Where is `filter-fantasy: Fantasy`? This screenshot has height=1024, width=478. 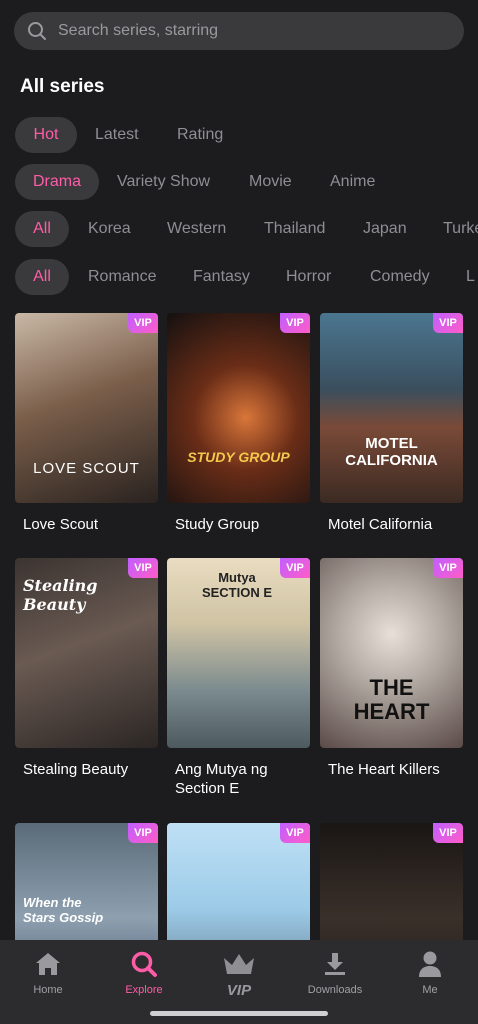 filter-fantasy: Fantasy is located at coordinates (221, 277).